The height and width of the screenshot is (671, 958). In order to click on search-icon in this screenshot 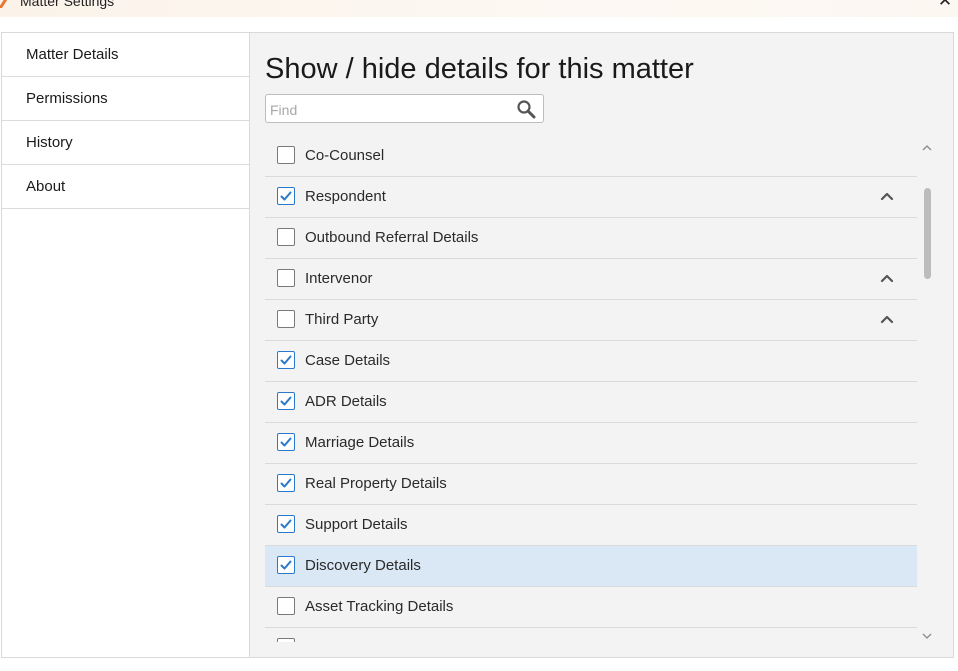, I will do `click(526, 109)`.